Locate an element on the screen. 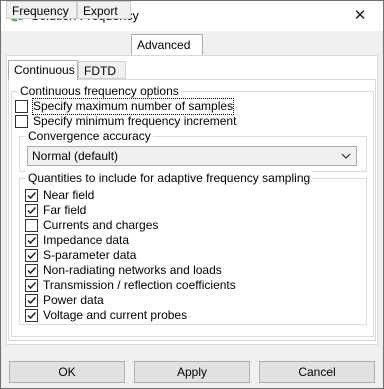 The width and height of the screenshot is (384, 389). tab-export-label: Export is located at coordinates (100, 11).